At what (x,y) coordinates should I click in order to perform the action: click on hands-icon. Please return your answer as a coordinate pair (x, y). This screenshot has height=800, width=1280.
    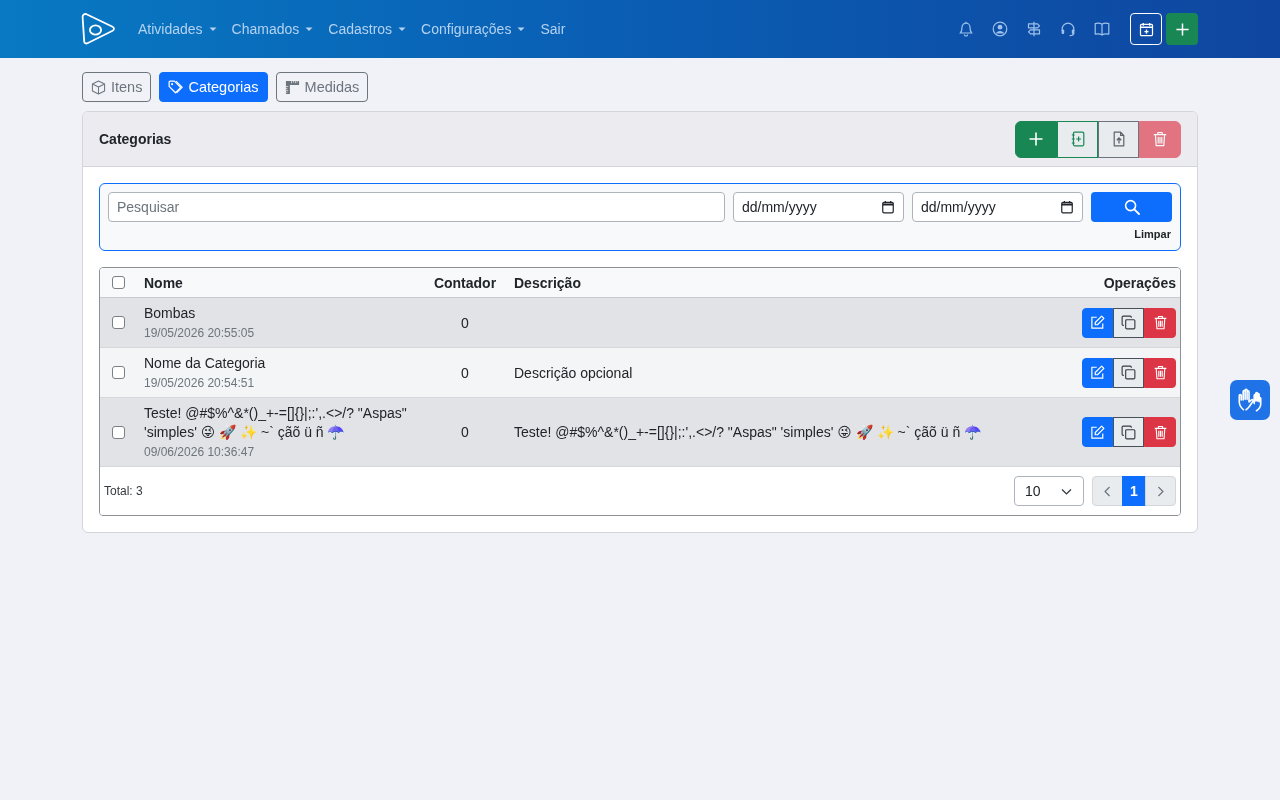
    Looking at the image, I should click on (1250, 400).